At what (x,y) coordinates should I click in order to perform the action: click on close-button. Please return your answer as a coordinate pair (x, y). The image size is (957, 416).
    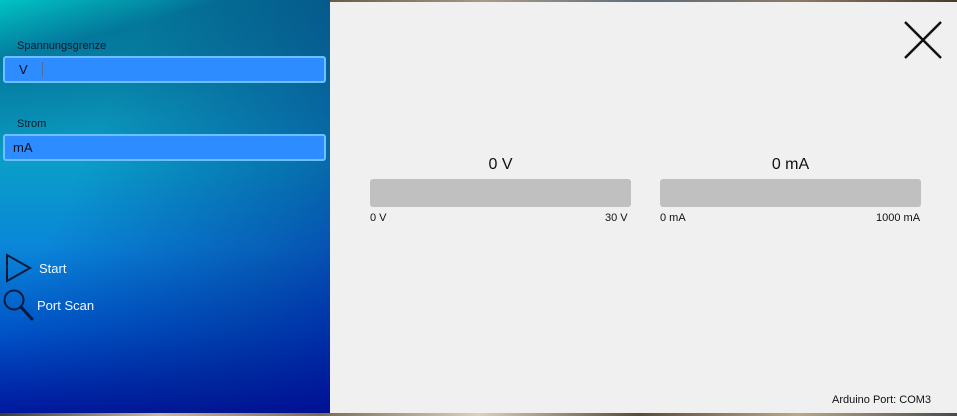
    Looking at the image, I should click on (923, 40).